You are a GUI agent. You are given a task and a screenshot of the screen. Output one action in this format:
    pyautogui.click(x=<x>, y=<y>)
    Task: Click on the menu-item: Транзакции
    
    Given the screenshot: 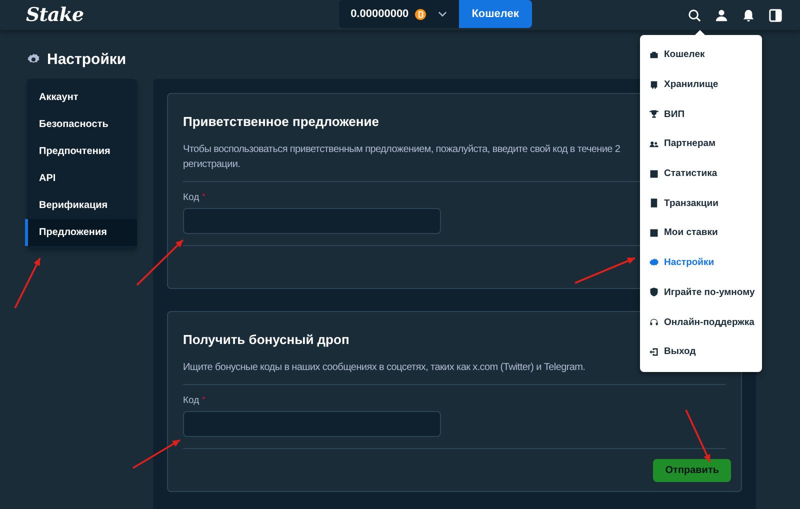 What is the action you would take?
    pyautogui.click(x=701, y=203)
    